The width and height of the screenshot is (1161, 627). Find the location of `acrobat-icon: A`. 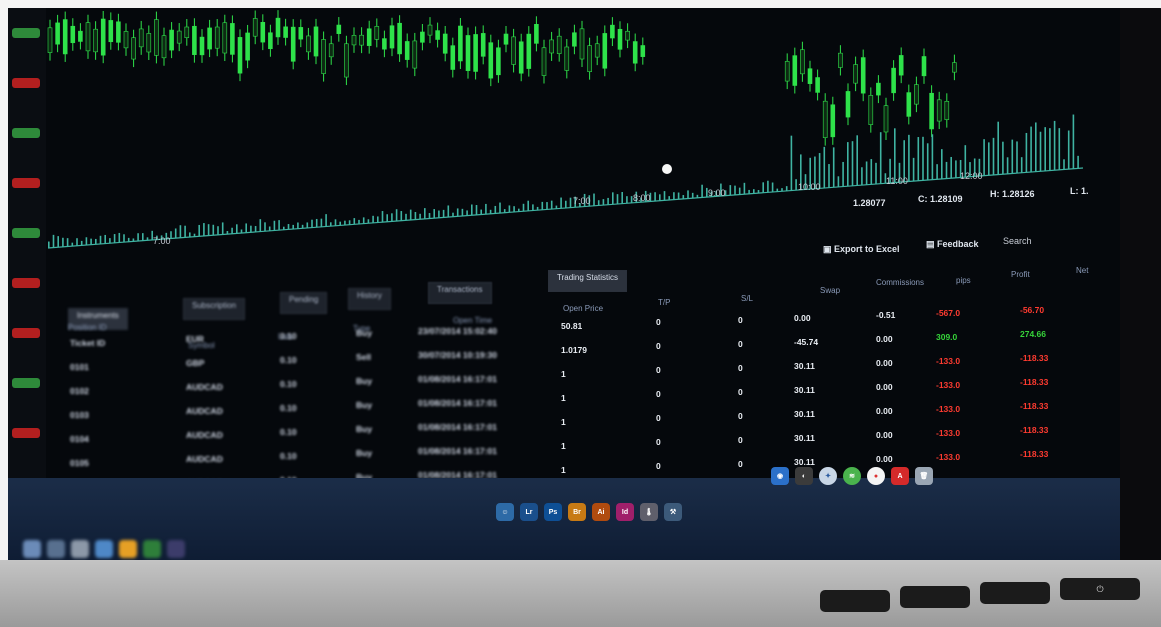

acrobat-icon: A is located at coordinates (900, 476).